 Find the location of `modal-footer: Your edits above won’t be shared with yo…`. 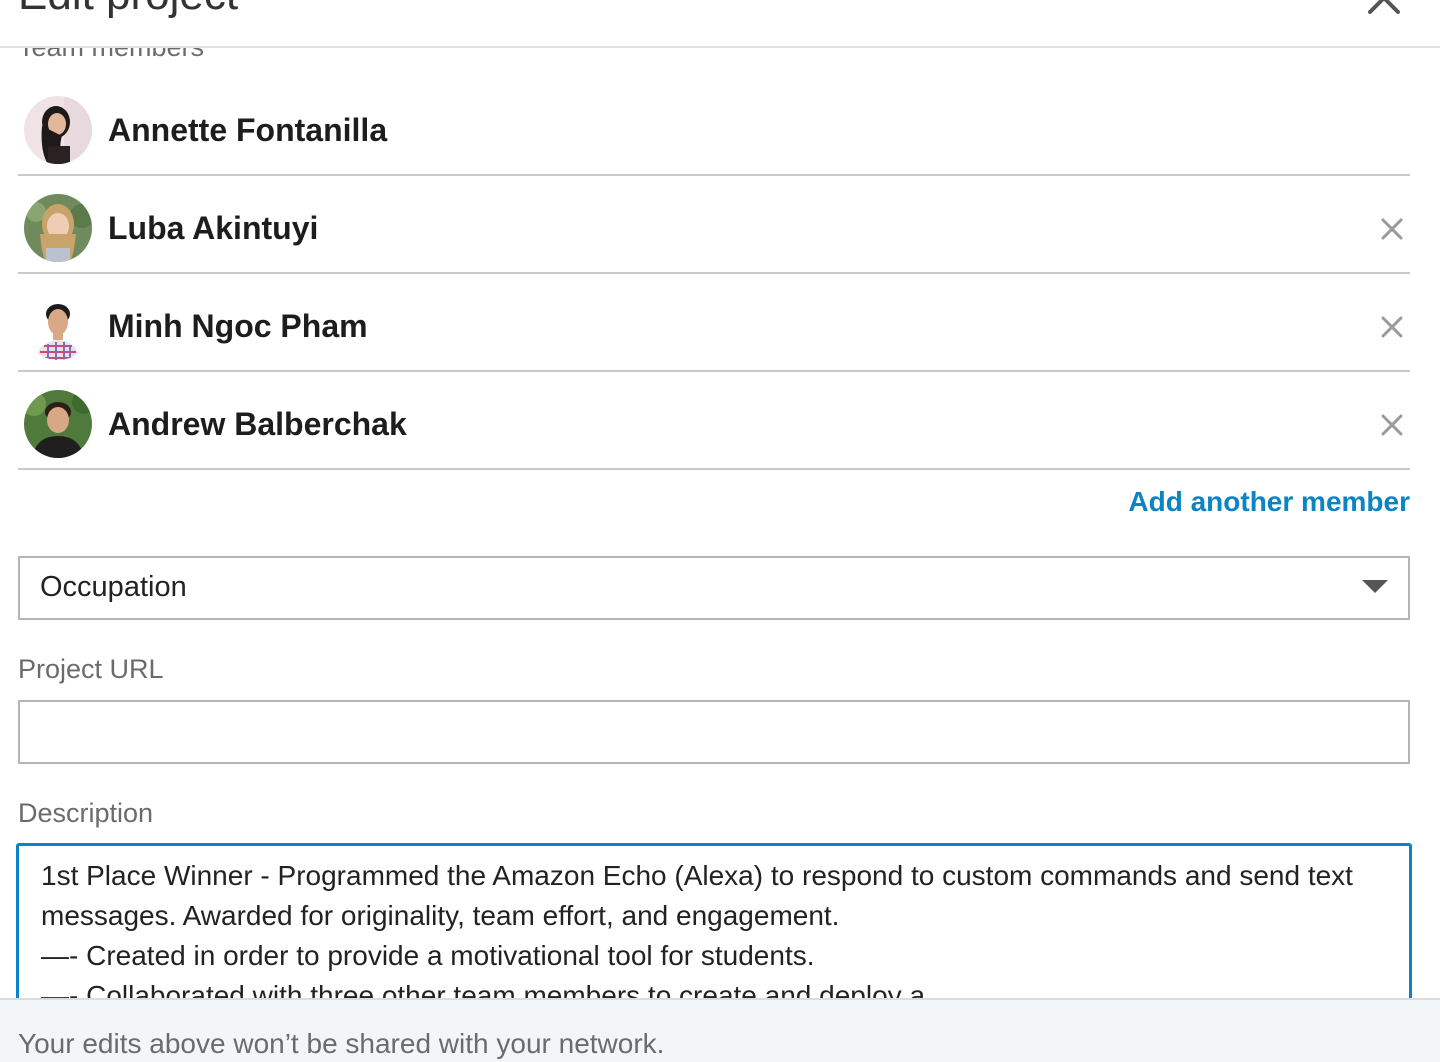

modal-footer: Your edits above won’t be shared with yo… is located at coordinates (720, 1030).